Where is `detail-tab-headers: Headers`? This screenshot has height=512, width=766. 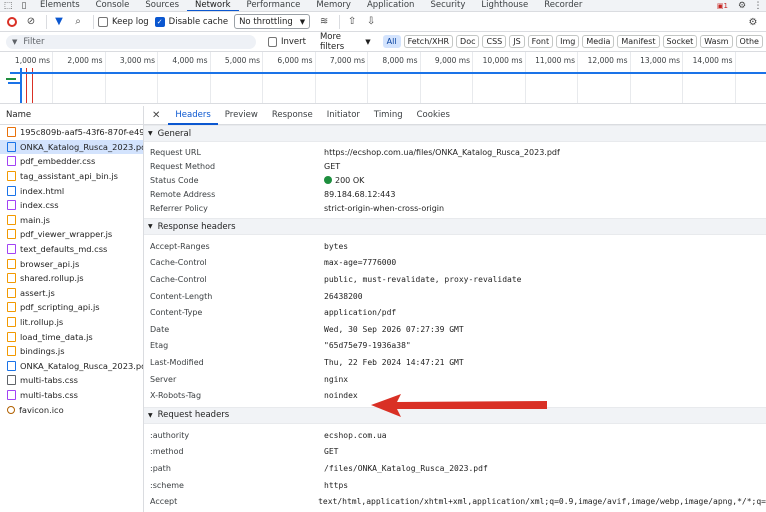 detail-tab-headers: Headers is located at coordinates (193, 115).